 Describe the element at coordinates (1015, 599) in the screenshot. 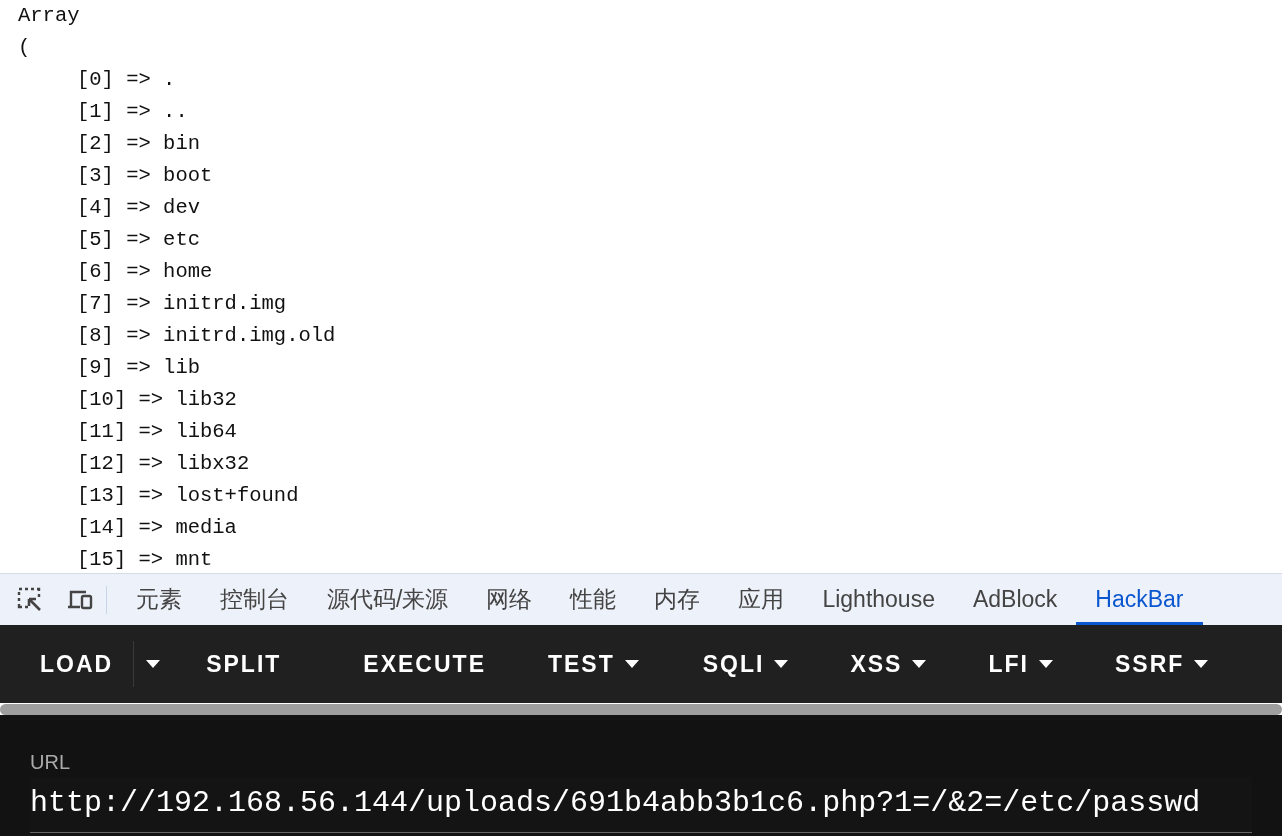

I see `devtools-tab: AdBlock` at that location.